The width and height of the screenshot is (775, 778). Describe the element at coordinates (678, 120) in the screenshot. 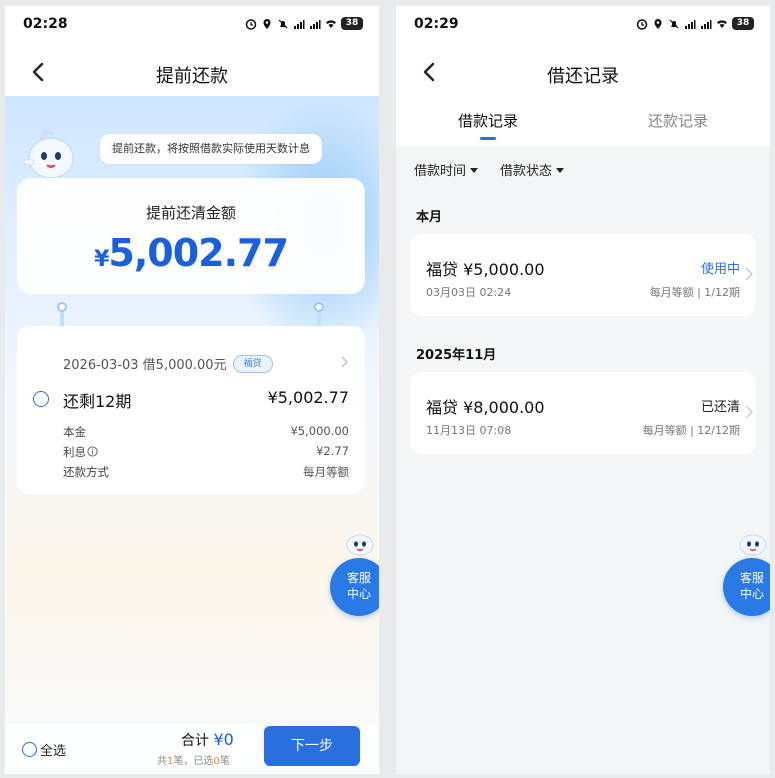

I see `tab-repay-records: 还款记录` at that location.